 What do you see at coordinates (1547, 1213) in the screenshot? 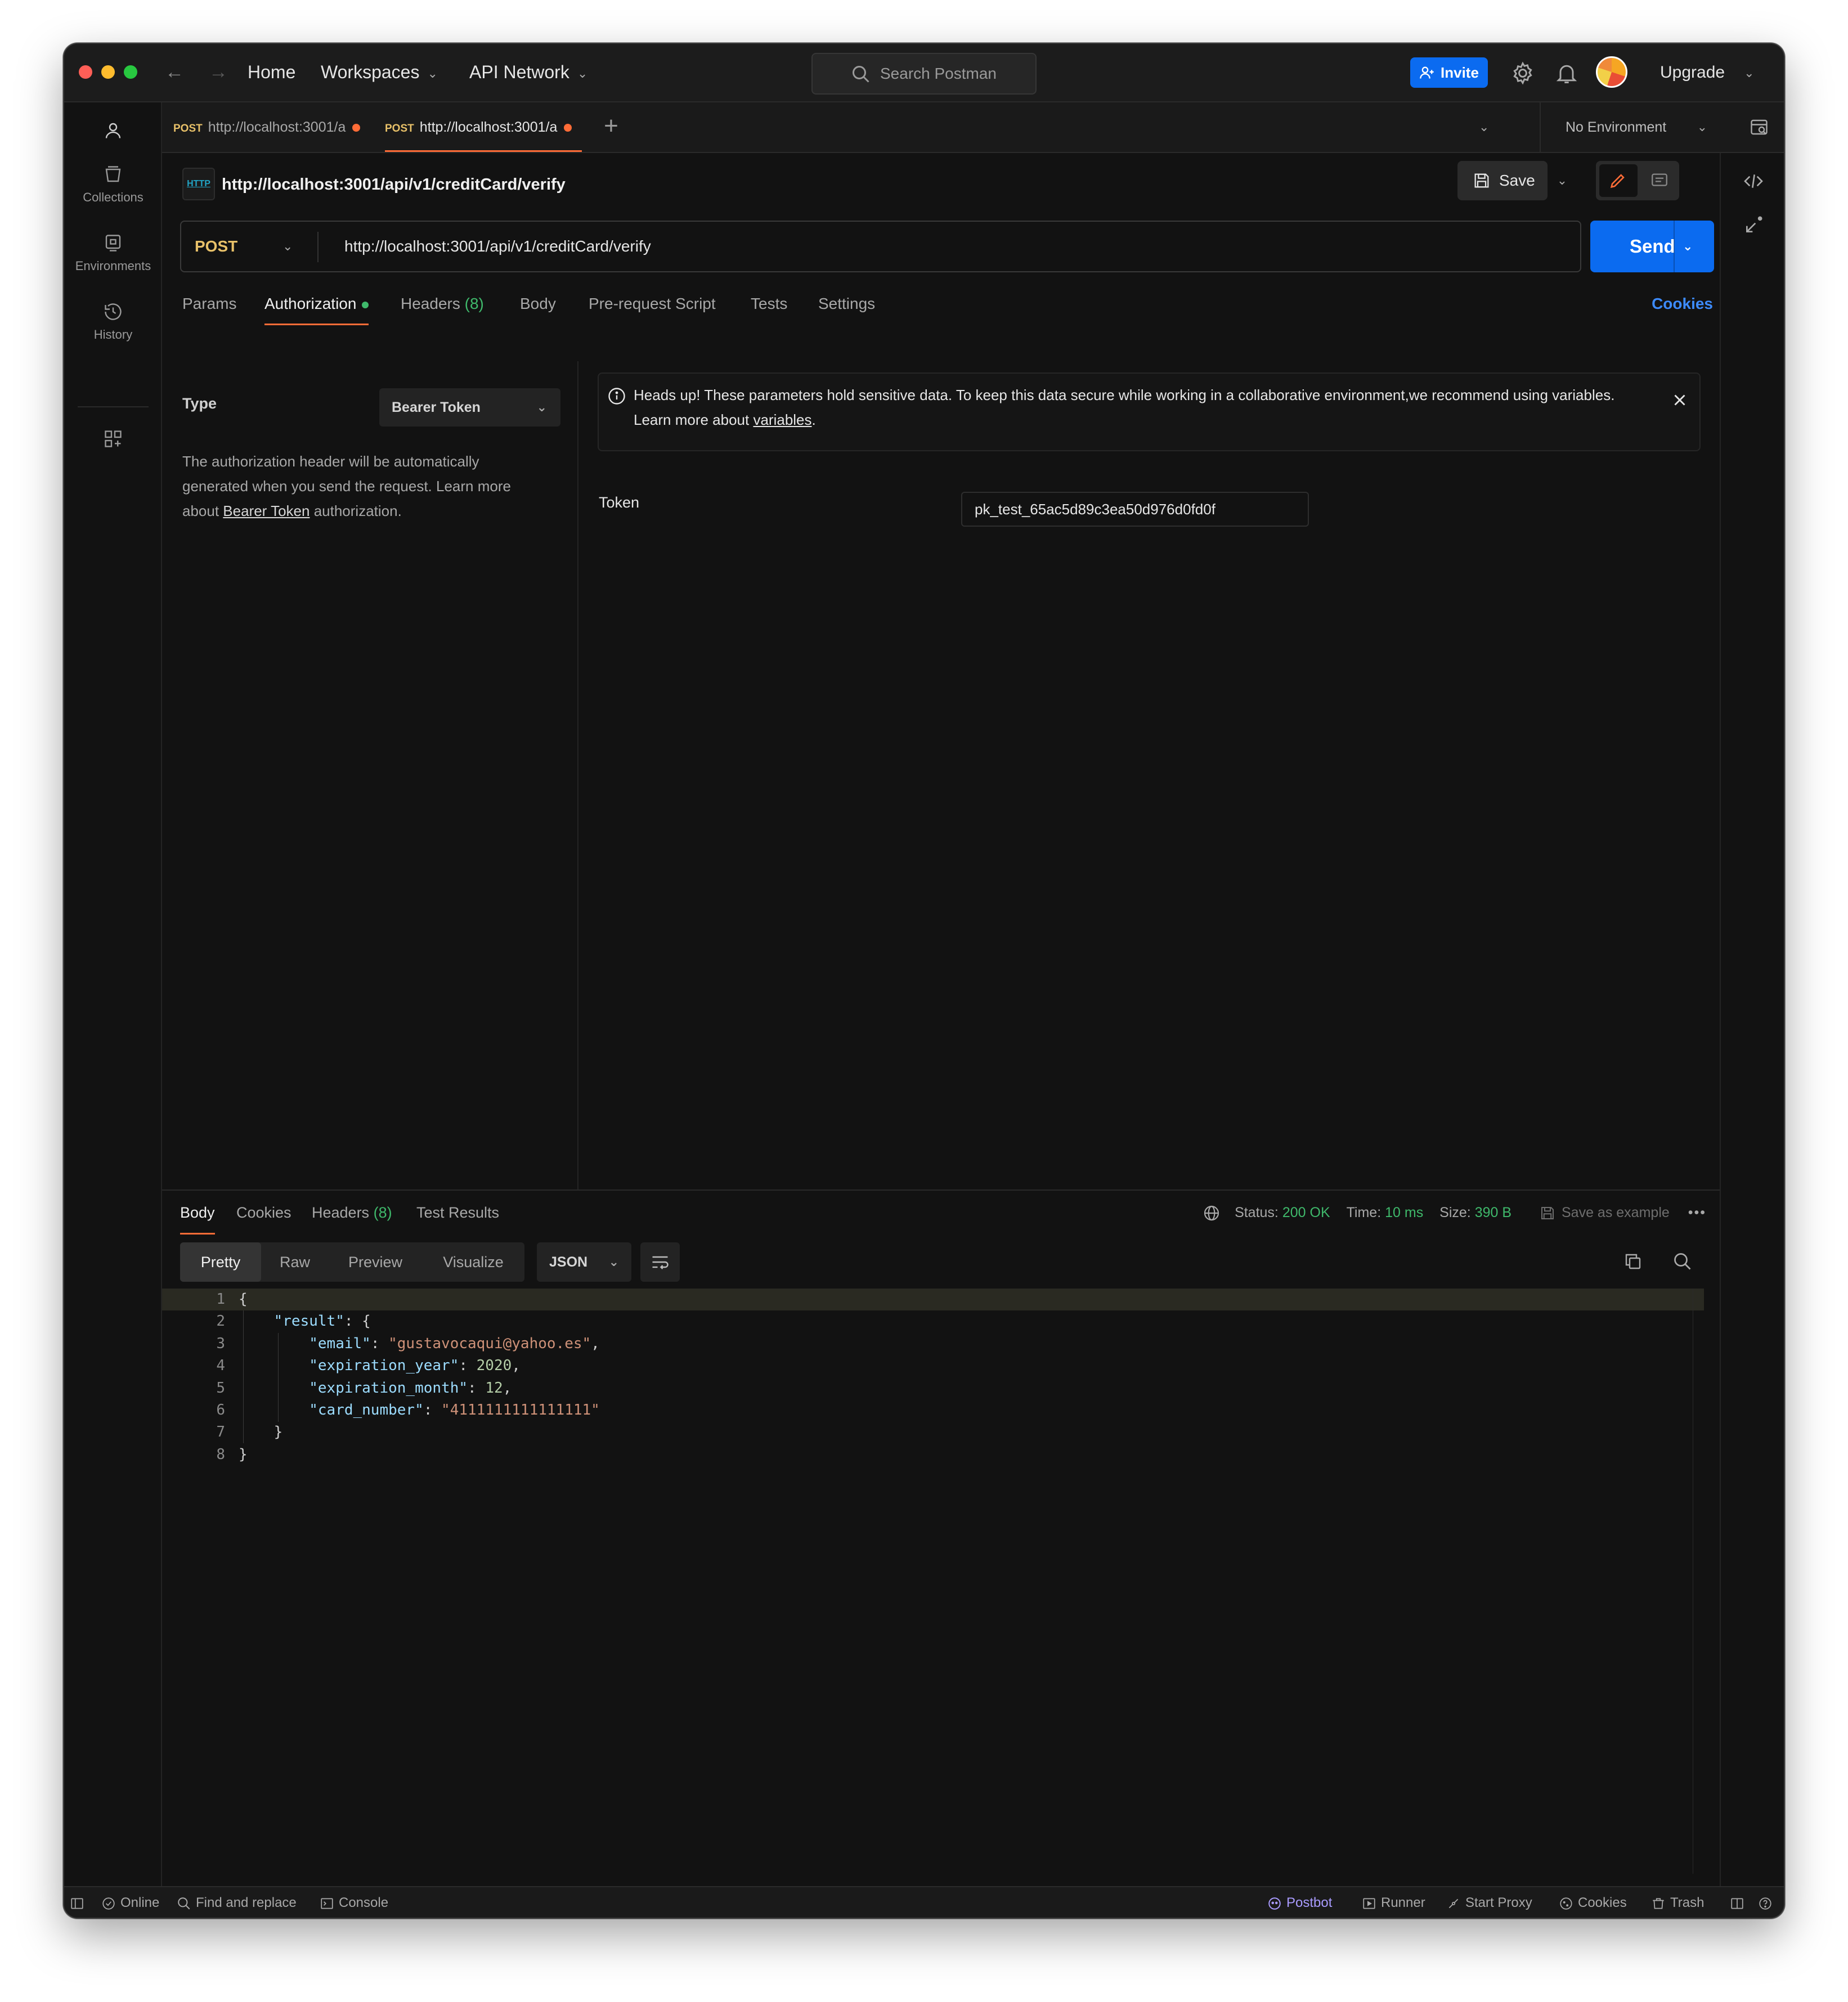
I see `save-icon` at bounding box center [1547, 1213].